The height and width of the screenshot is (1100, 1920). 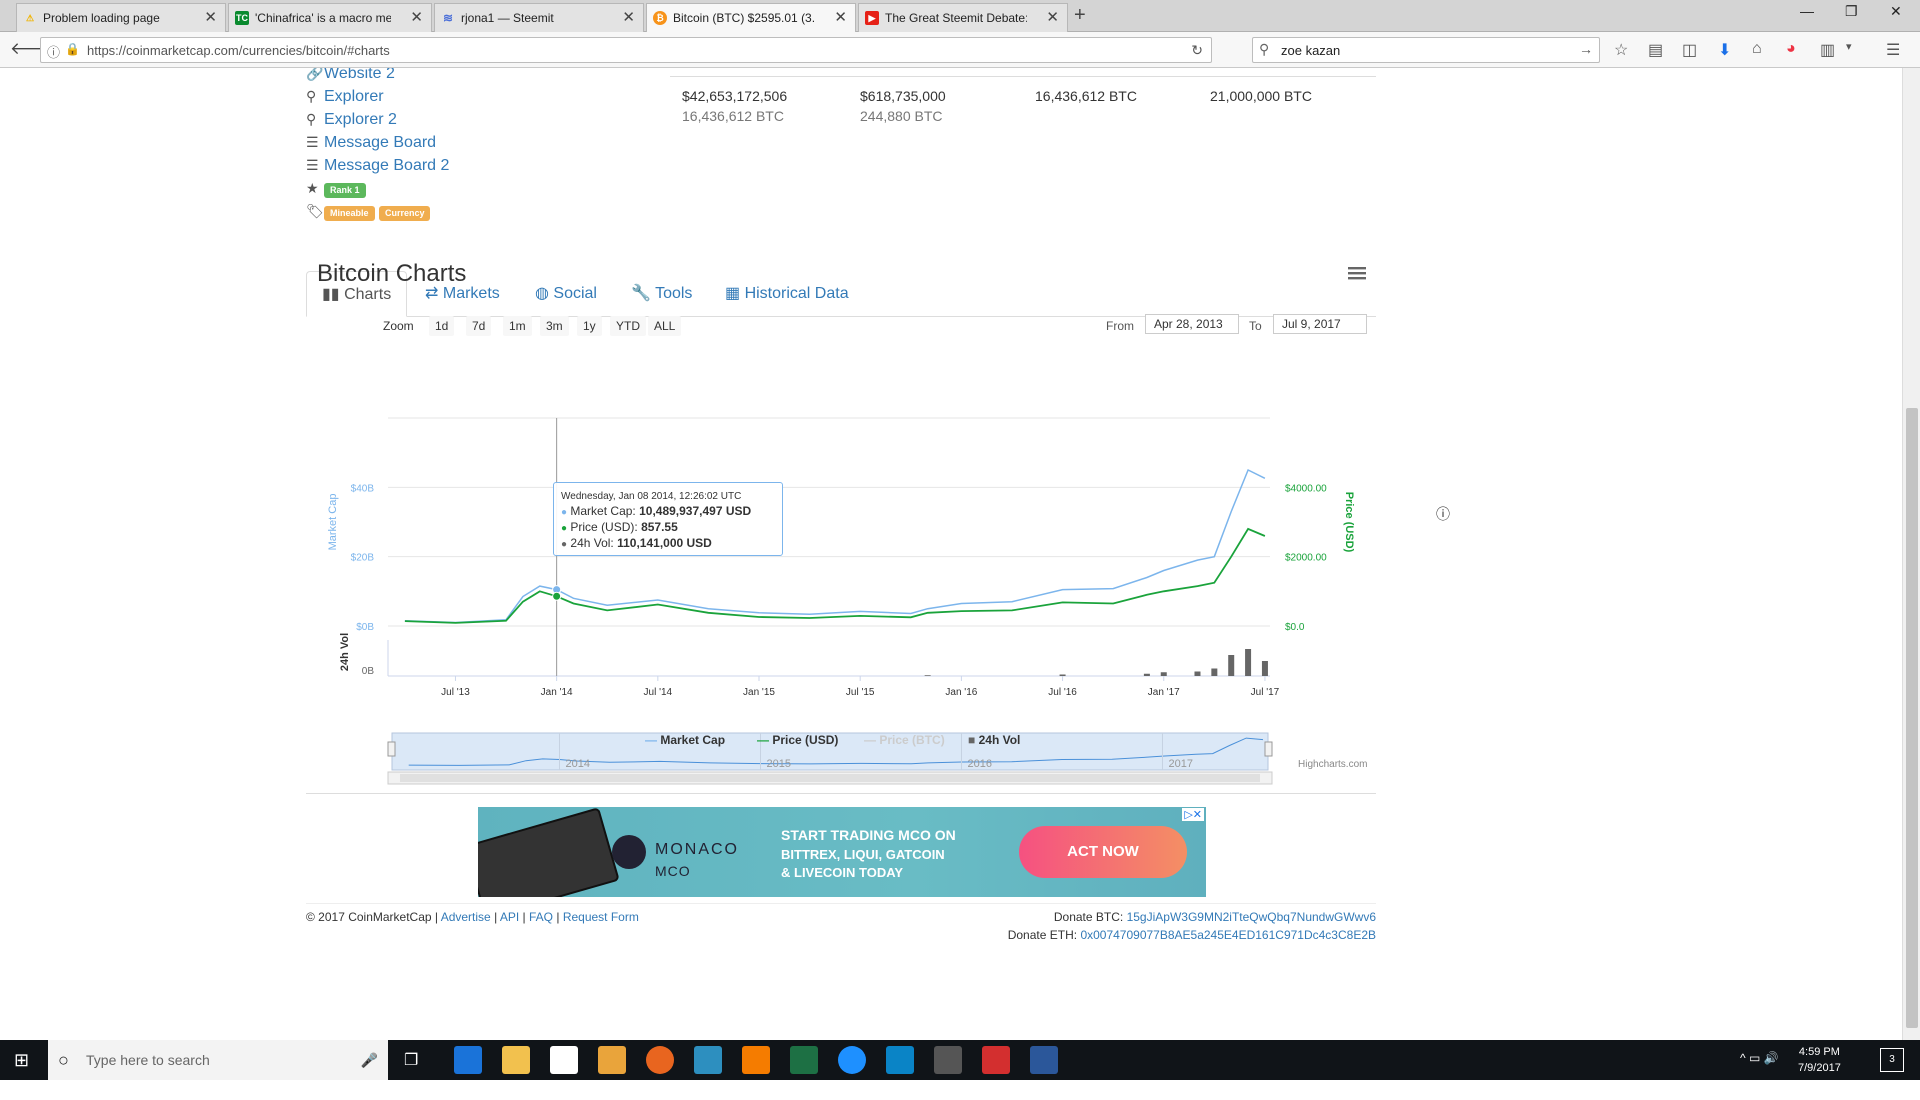 What do you see at coordinates (1851, 11) in the screenshot?
I see `maximize-icon: ❐` at bounding box center [1851, 11].